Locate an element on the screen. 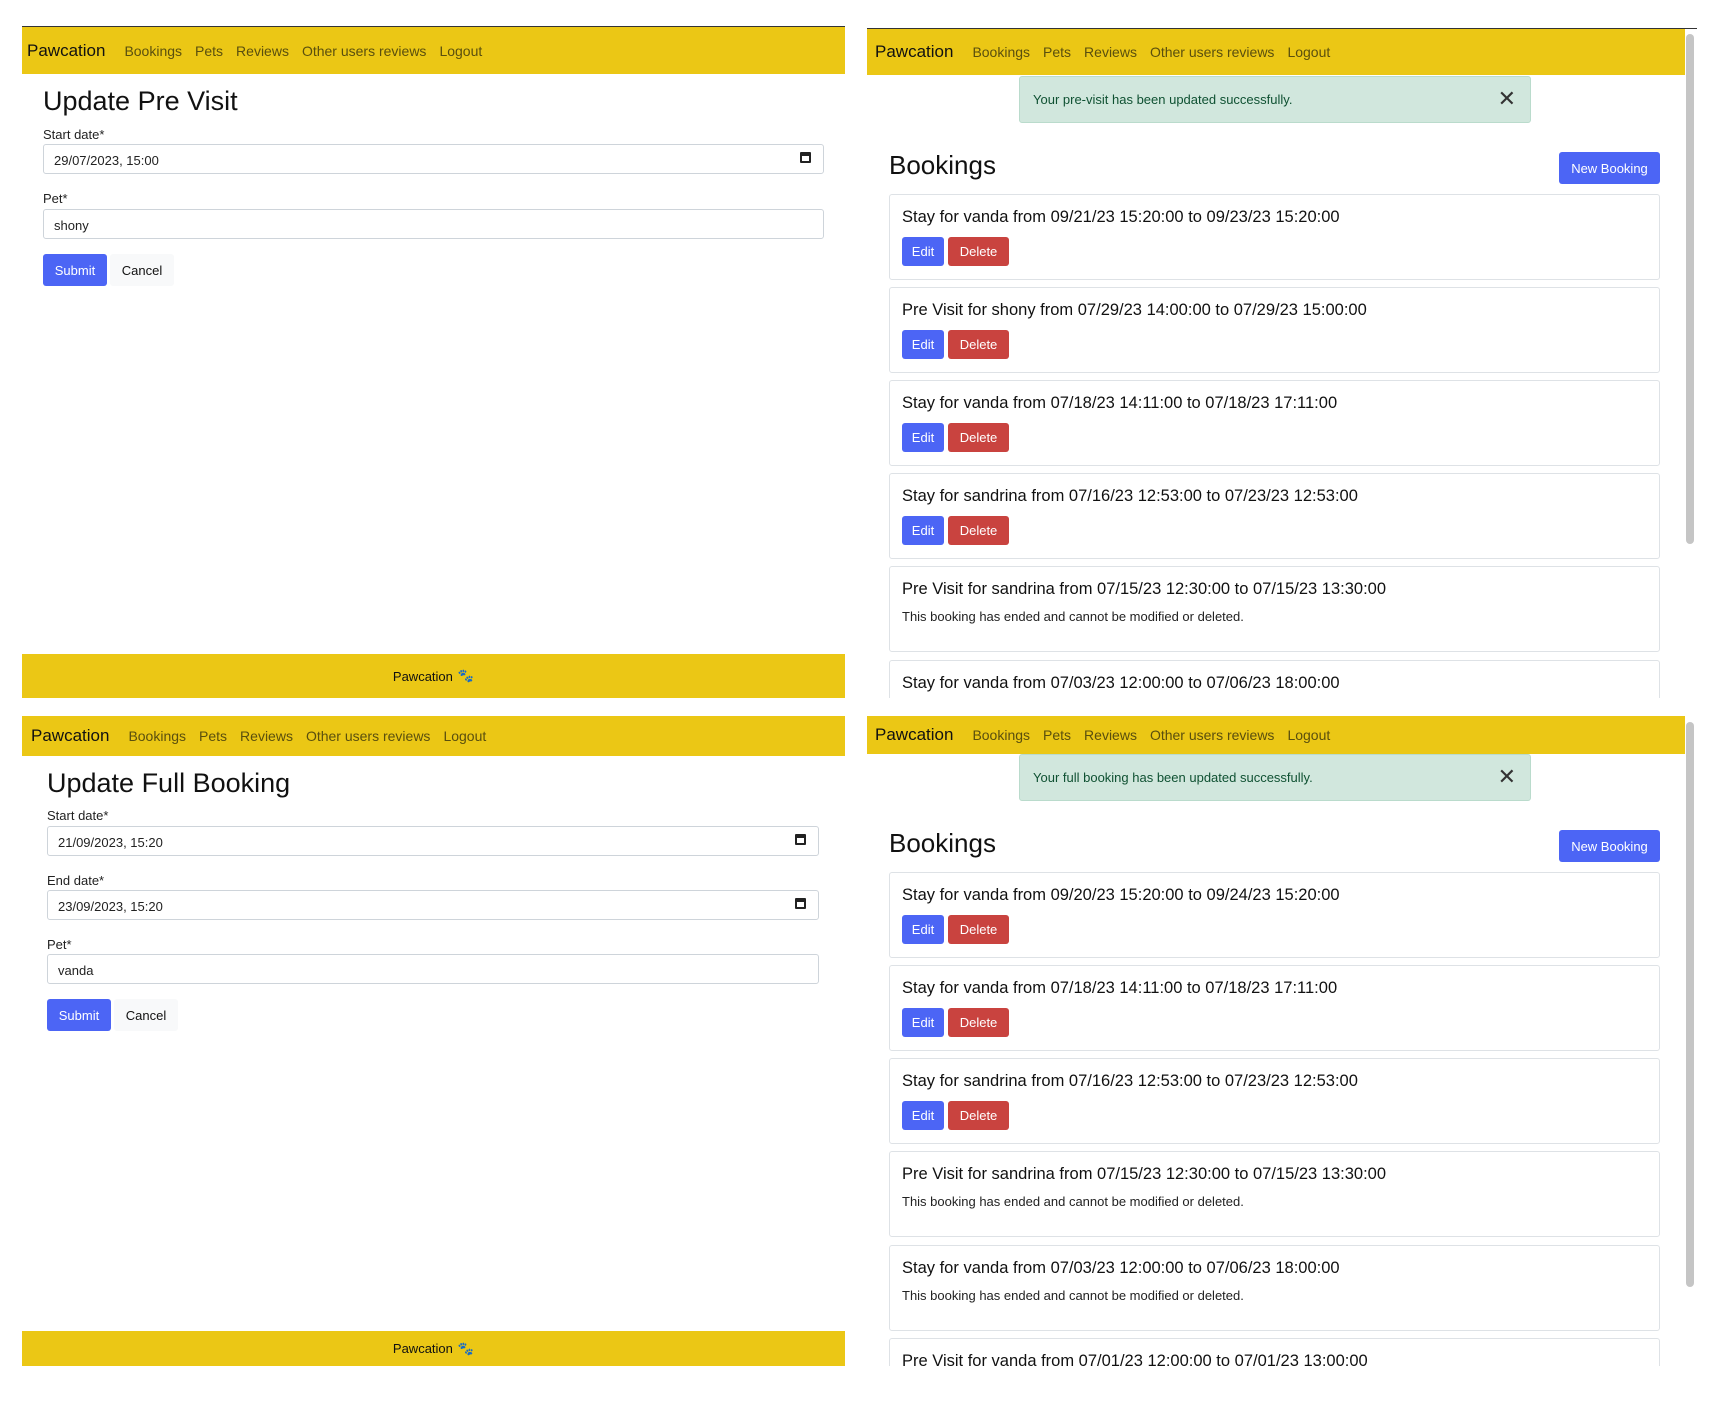 The image size is (1720, 1408). end-date-input: 23/09/2023, 15:20 is located at coordinates (433, 905).